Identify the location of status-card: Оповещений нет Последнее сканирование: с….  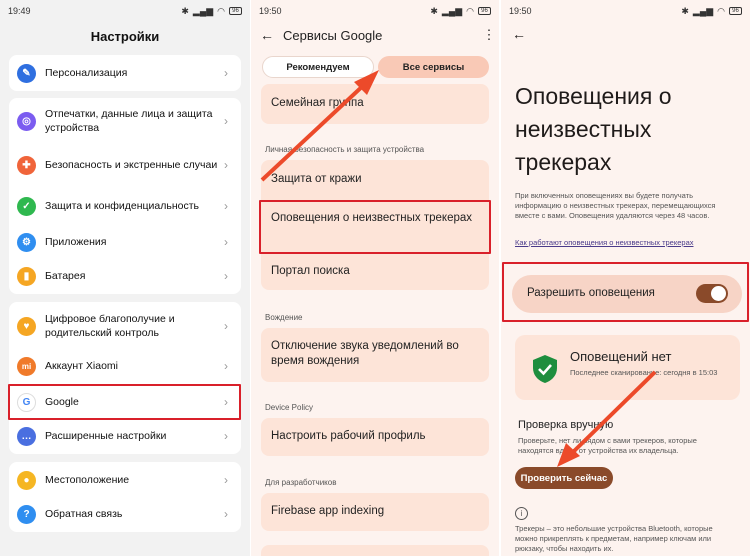
(627, 367).